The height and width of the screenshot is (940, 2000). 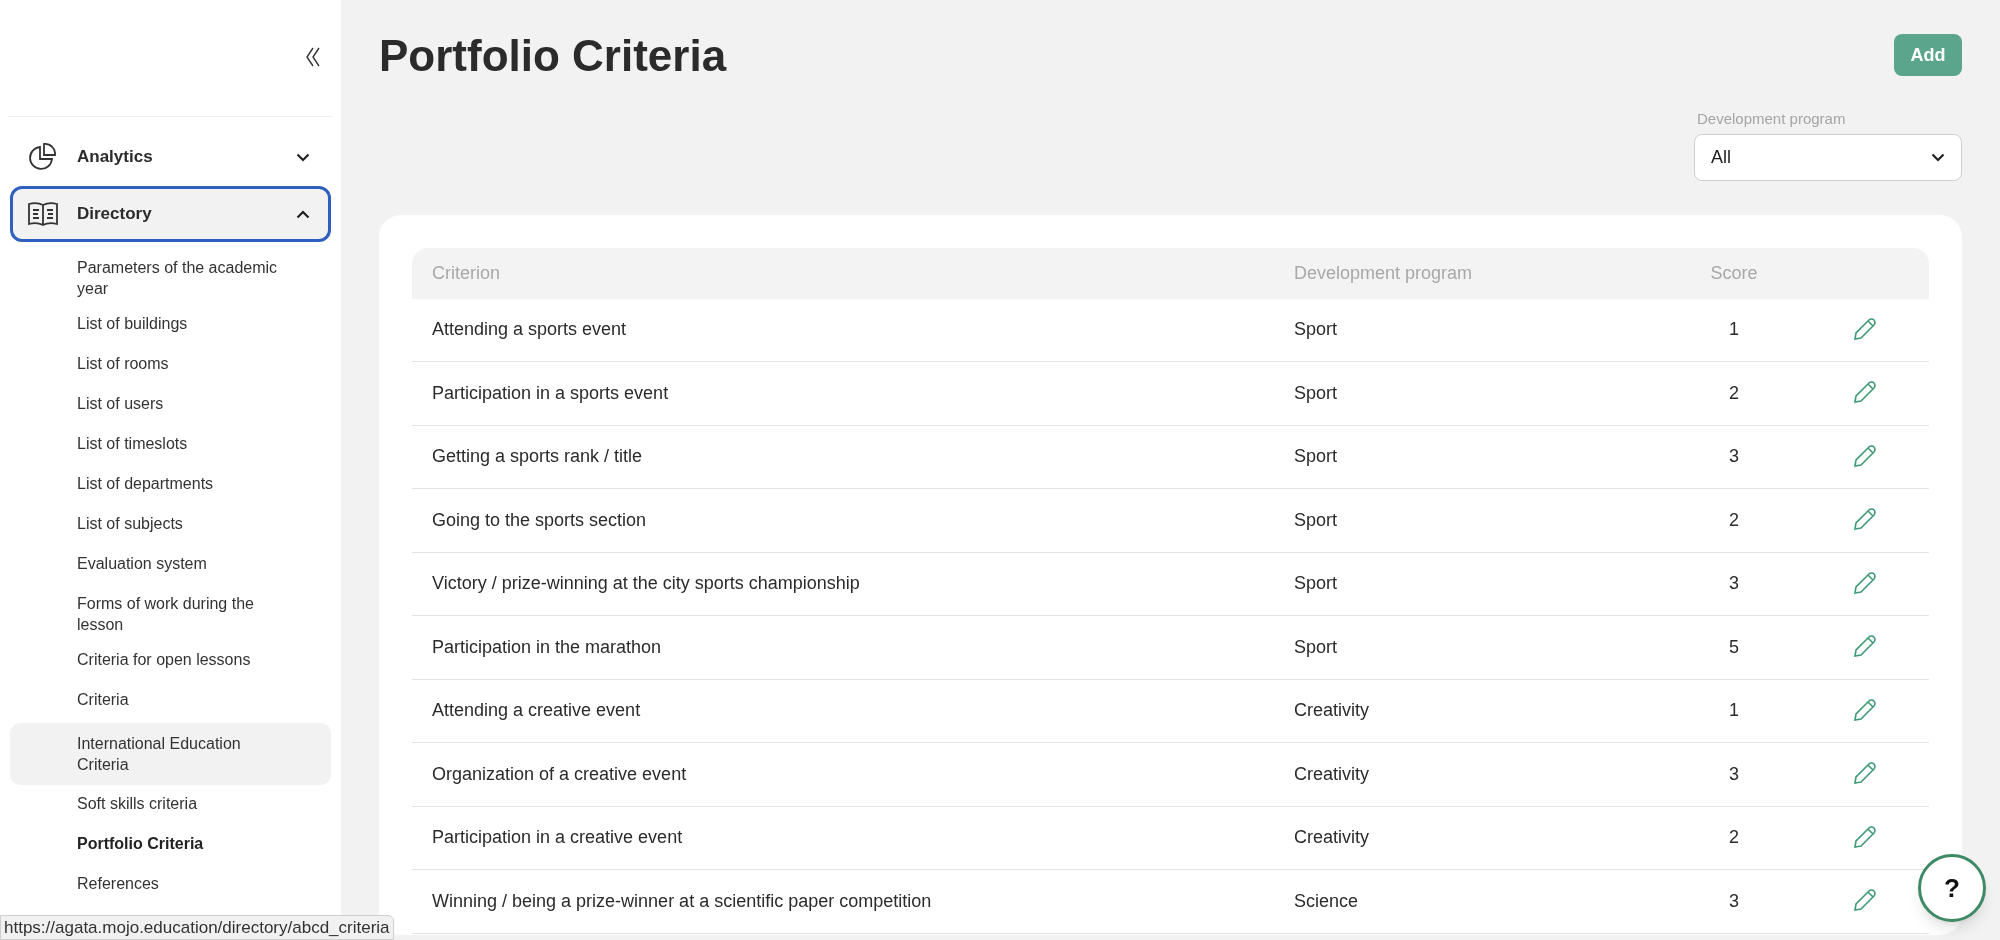 What do you see at coordinates (529, 330) in the screenshot?
I see `table-cell-text: Attending a sports event` at bounding box center [529, 330].